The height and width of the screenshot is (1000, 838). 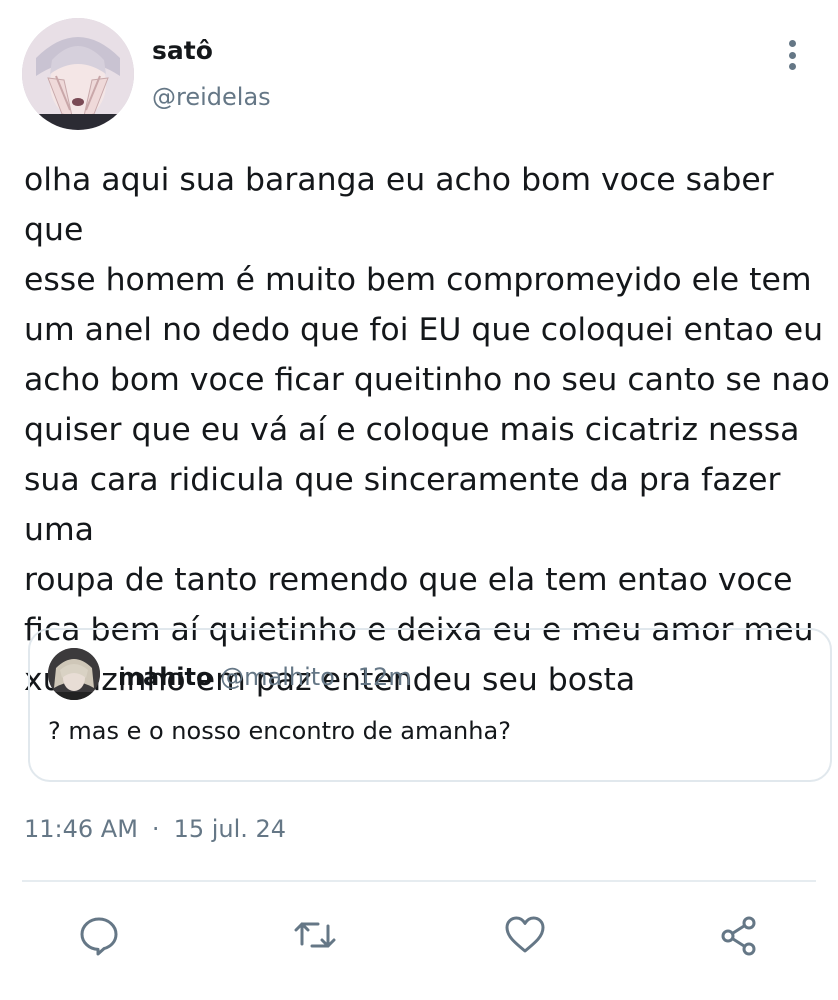 I want to click on author-avatar-image, so click(x=78, y=74).